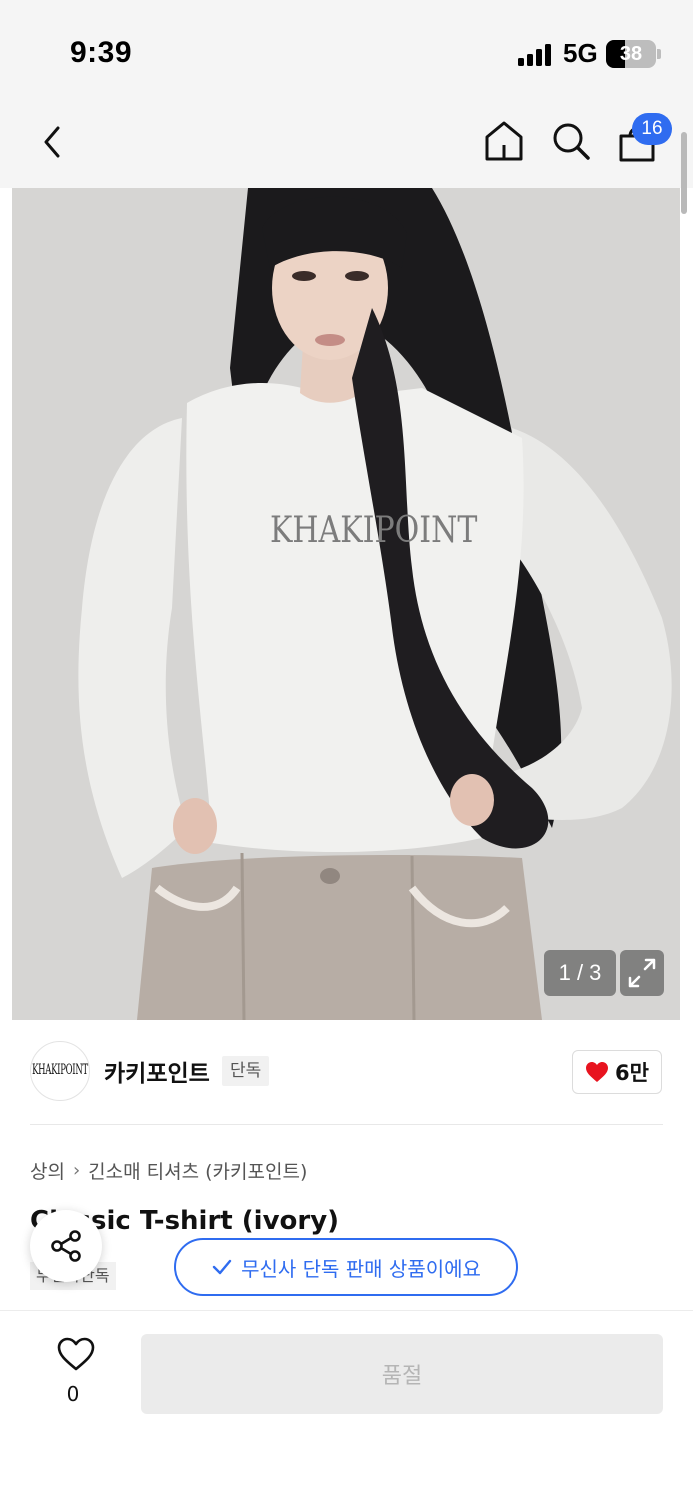  Describe the element at coordinates (101, 52) in the screenshot. I see `status-time: 9:39` at that location.